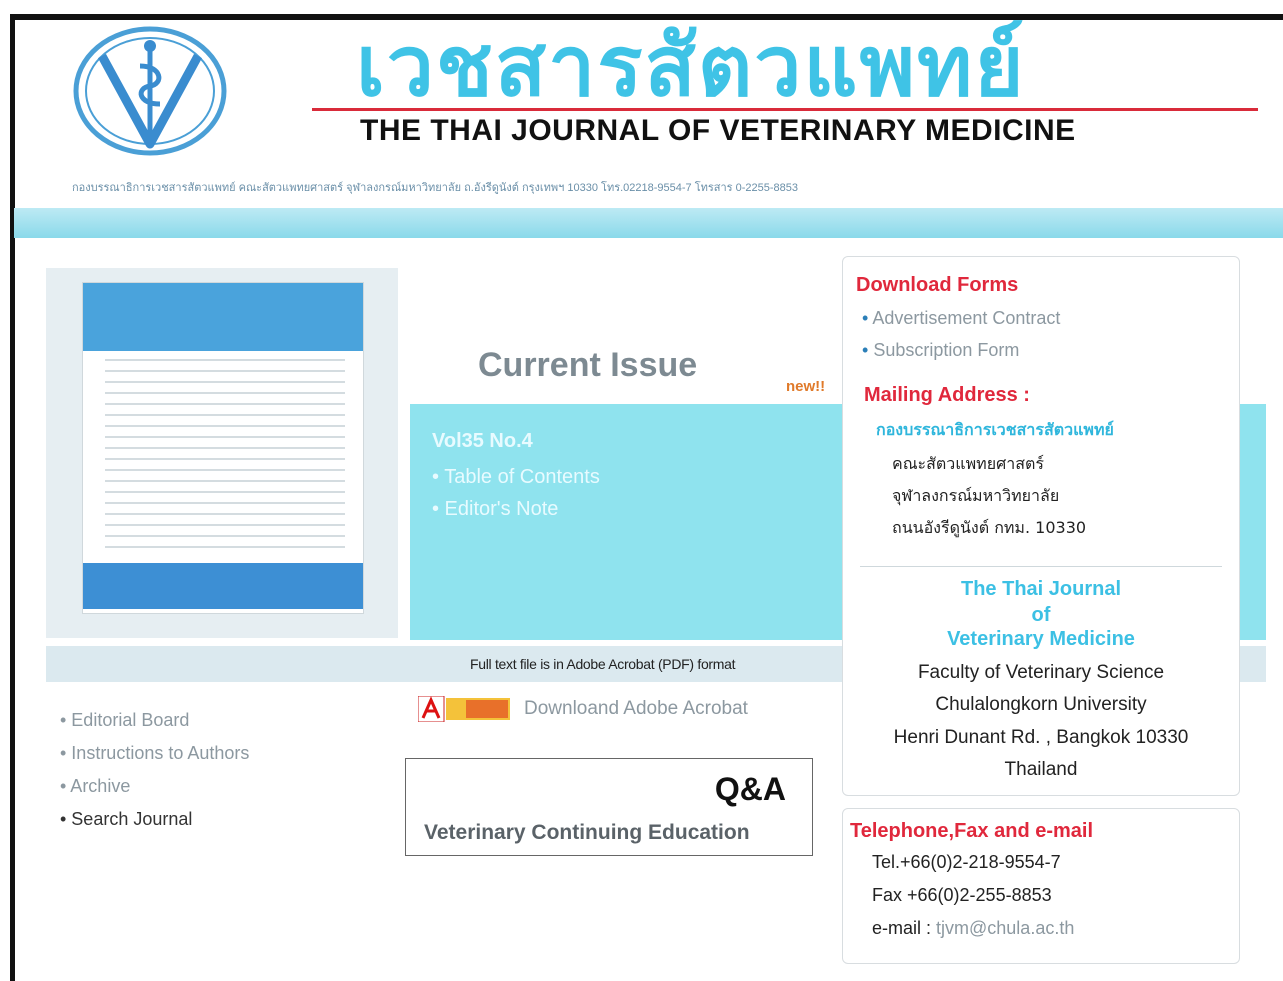  I want to click on thai-address-line-3: ถนนอังรีดูนังต์ กทม. 10330, so click(989, 527).